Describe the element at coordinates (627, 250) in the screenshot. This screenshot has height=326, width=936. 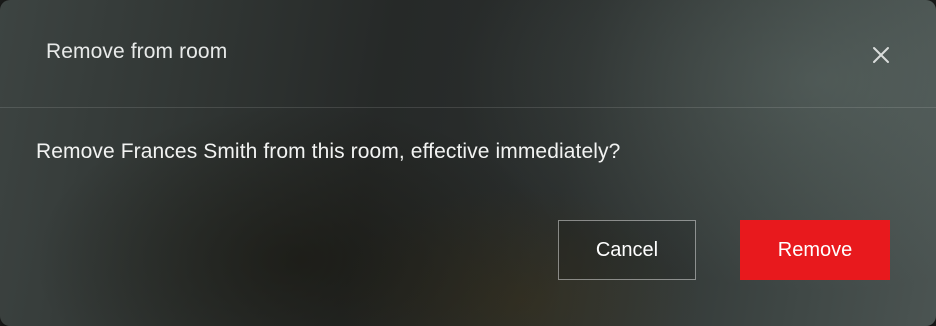
I see `cancel-button: Cancel` at that location.